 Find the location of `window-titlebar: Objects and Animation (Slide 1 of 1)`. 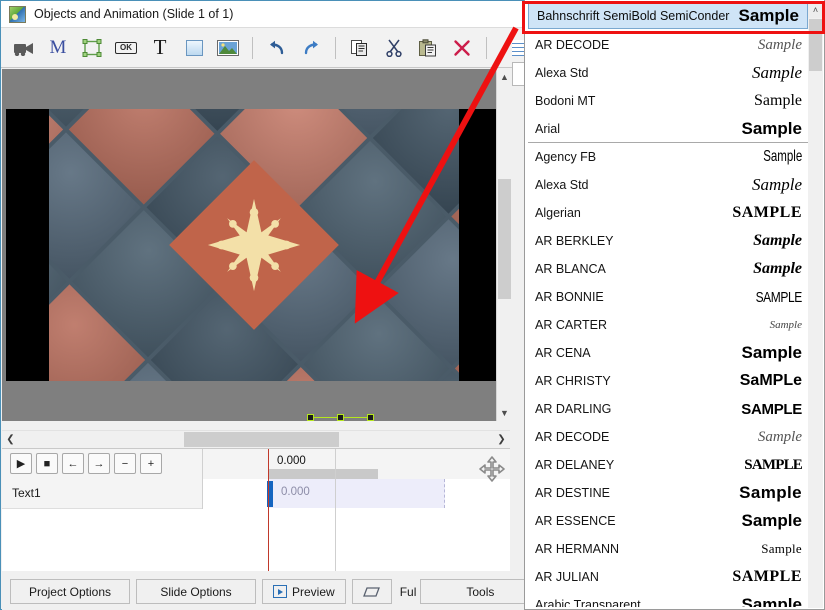

window-titlebar: Objects and Animation (Slide 1 of 1) is located at coordinates (262, 14).